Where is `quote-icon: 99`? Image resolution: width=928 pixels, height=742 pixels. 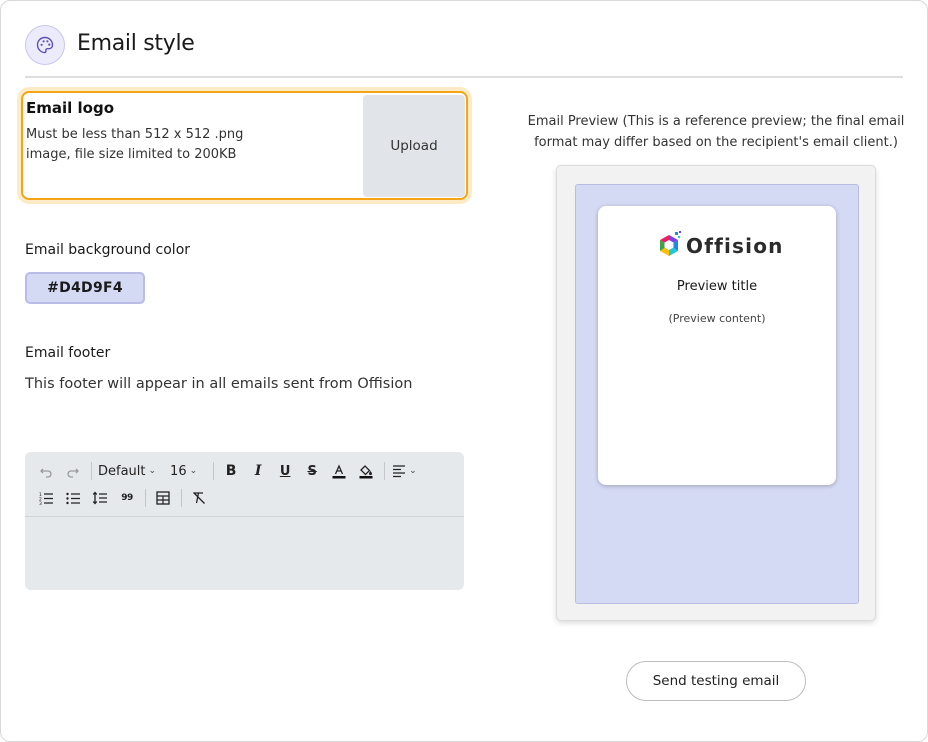 quote-icon: 99 is located at coordinates (127, 498).